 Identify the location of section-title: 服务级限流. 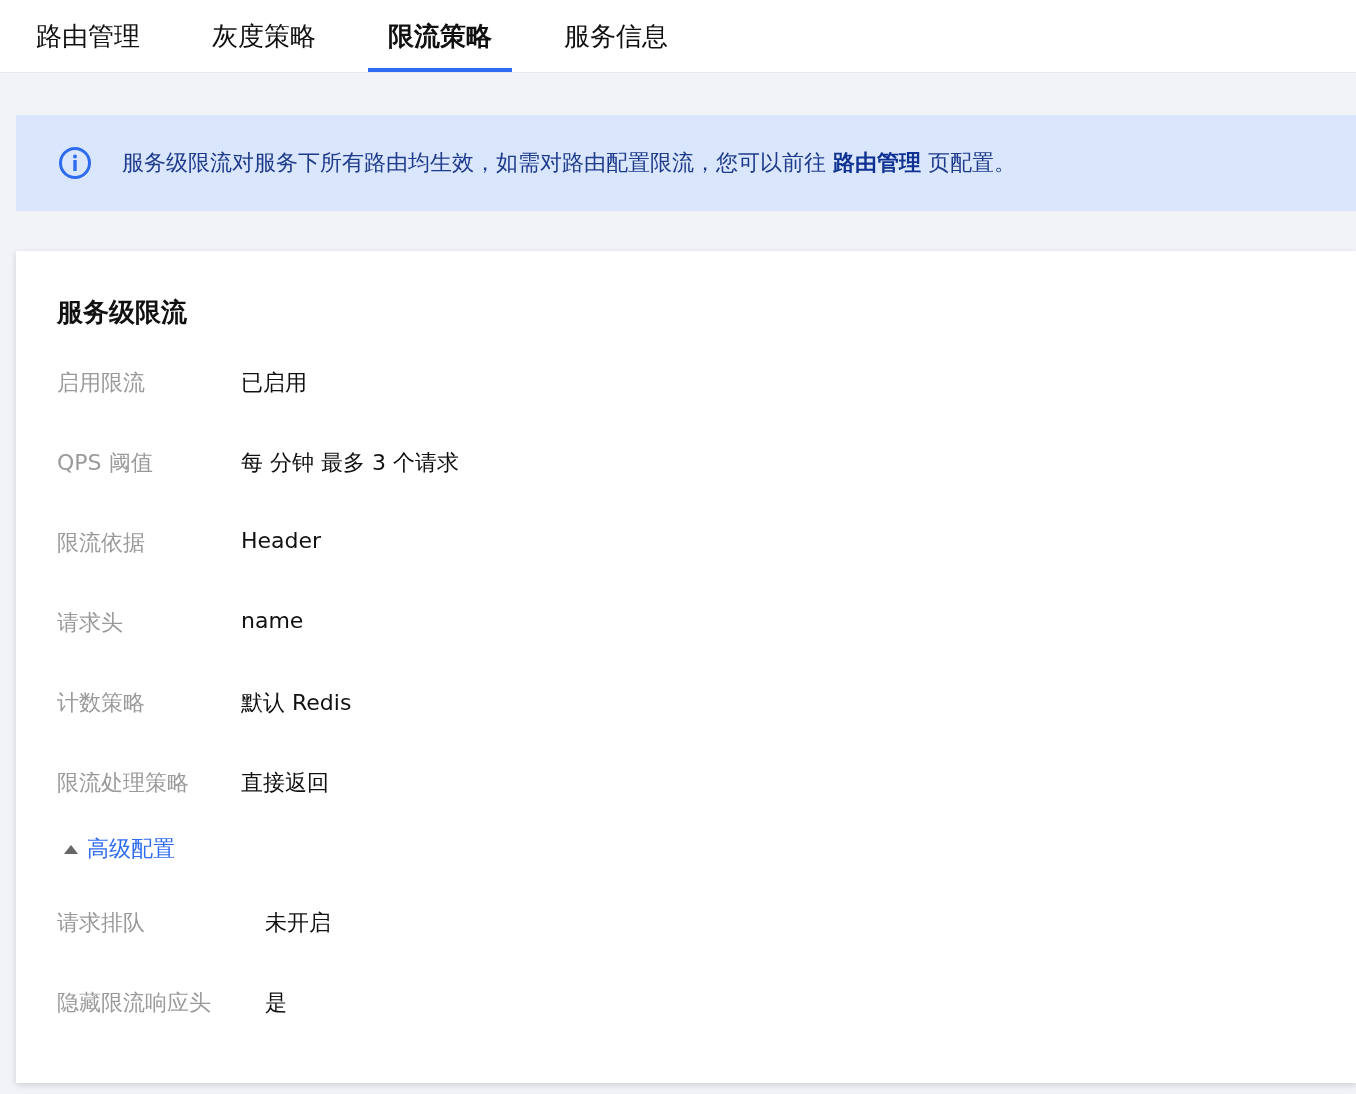
(122, 312).